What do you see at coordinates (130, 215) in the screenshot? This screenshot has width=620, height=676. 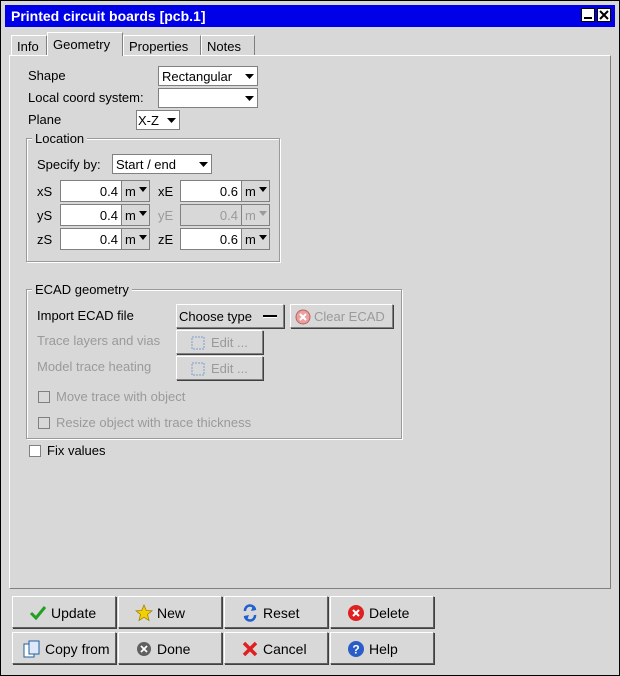 I see `ys-unit: m` at bounding box center [130, 215].